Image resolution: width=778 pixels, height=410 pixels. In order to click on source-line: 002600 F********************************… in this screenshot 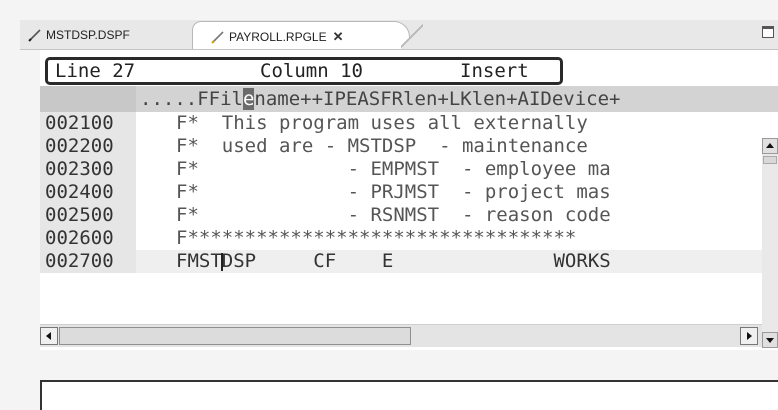, I will do `click(401, 238)`.